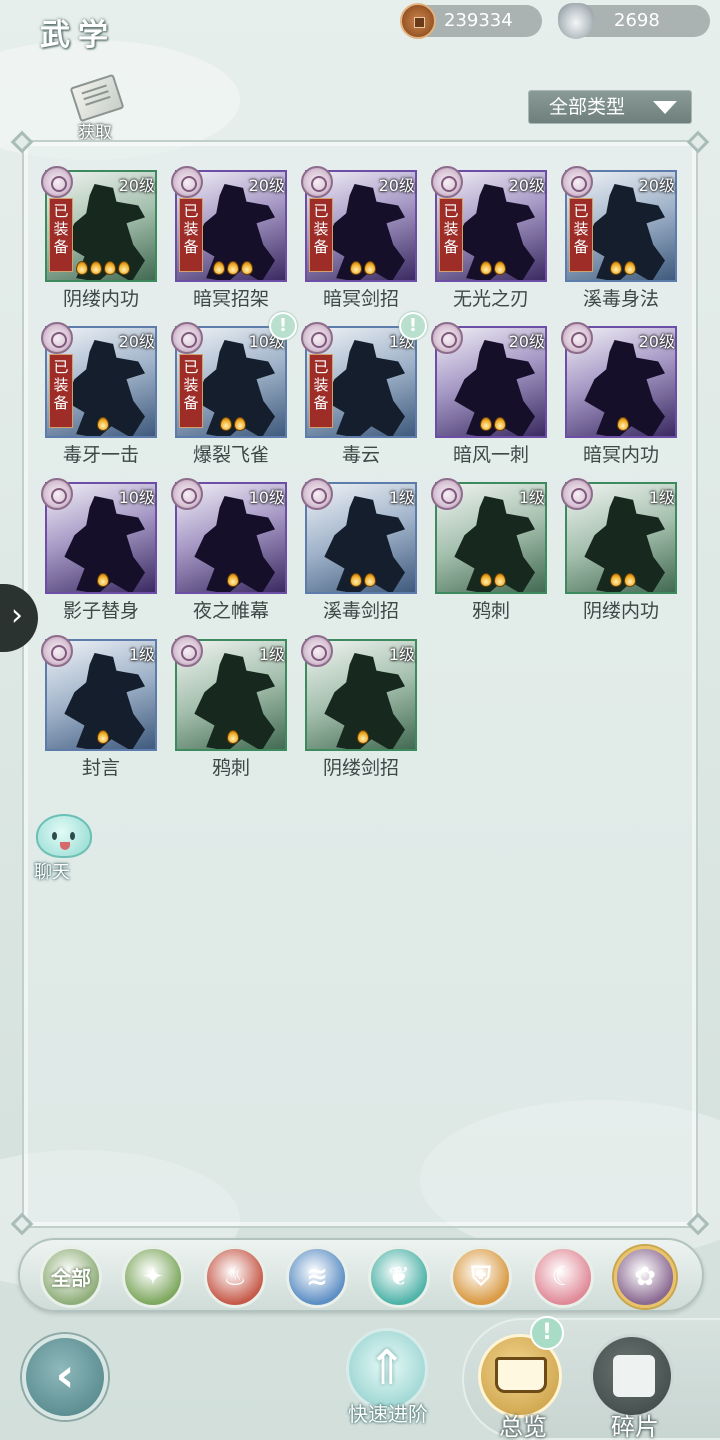 The width and height of the screenshot is (720, 1440). What do you see at coordinates (103, 398) in the screenshot?
I see `skill-card: 已装备 20级 毒牙一击` at bounding box center [103, 398].